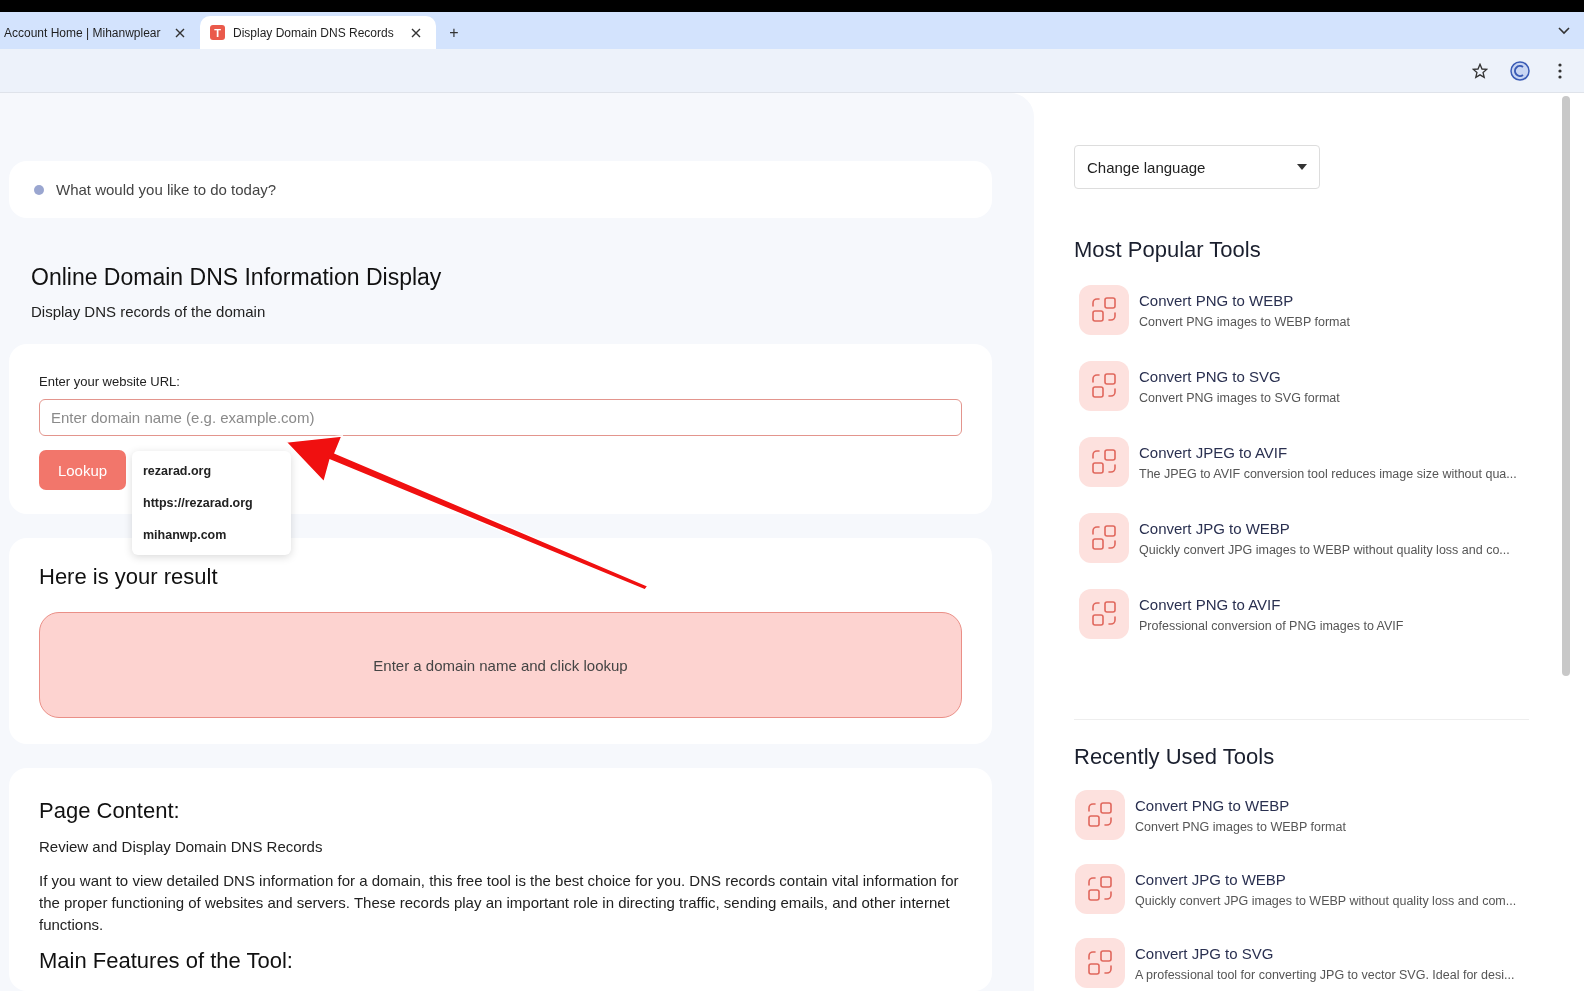 The image size is (1584, 991). Describe the element at coordinates (149, 311) in the screenshot. I see `page-subtitle: Display DNS records of the domain` at that location.